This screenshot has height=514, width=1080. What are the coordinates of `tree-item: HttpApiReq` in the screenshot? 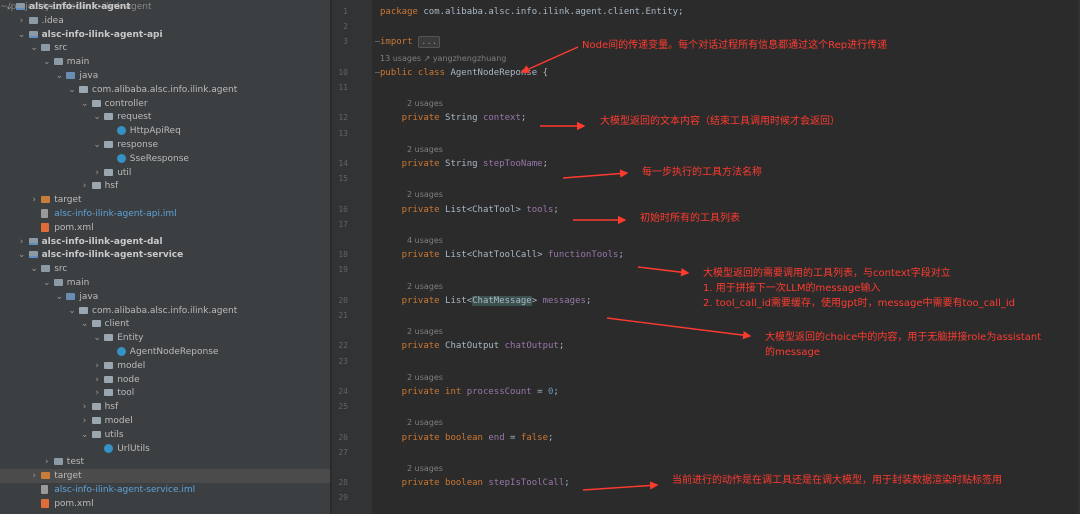 It's located at (165, 131).